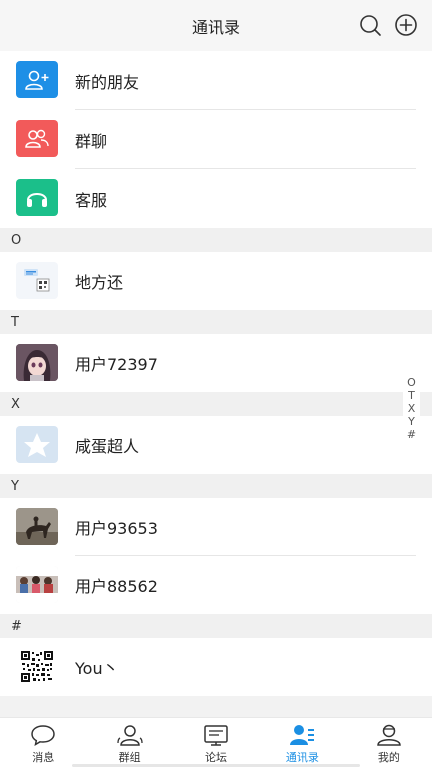 This screenshot has width=432, height=768. What do you see at coordinates (216, 139) in the screenshot?
I see `group-chat-item: 群聊` at bounding box center [216, 139].